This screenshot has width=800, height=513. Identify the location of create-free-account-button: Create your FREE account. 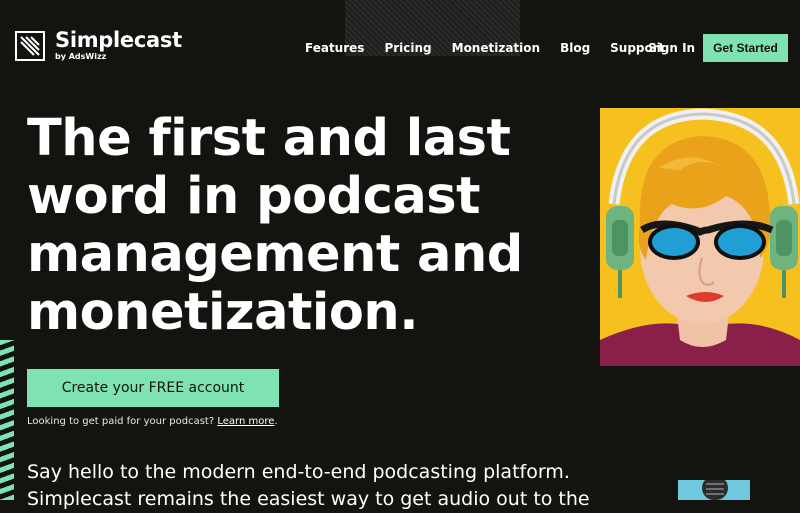
(153, 388).